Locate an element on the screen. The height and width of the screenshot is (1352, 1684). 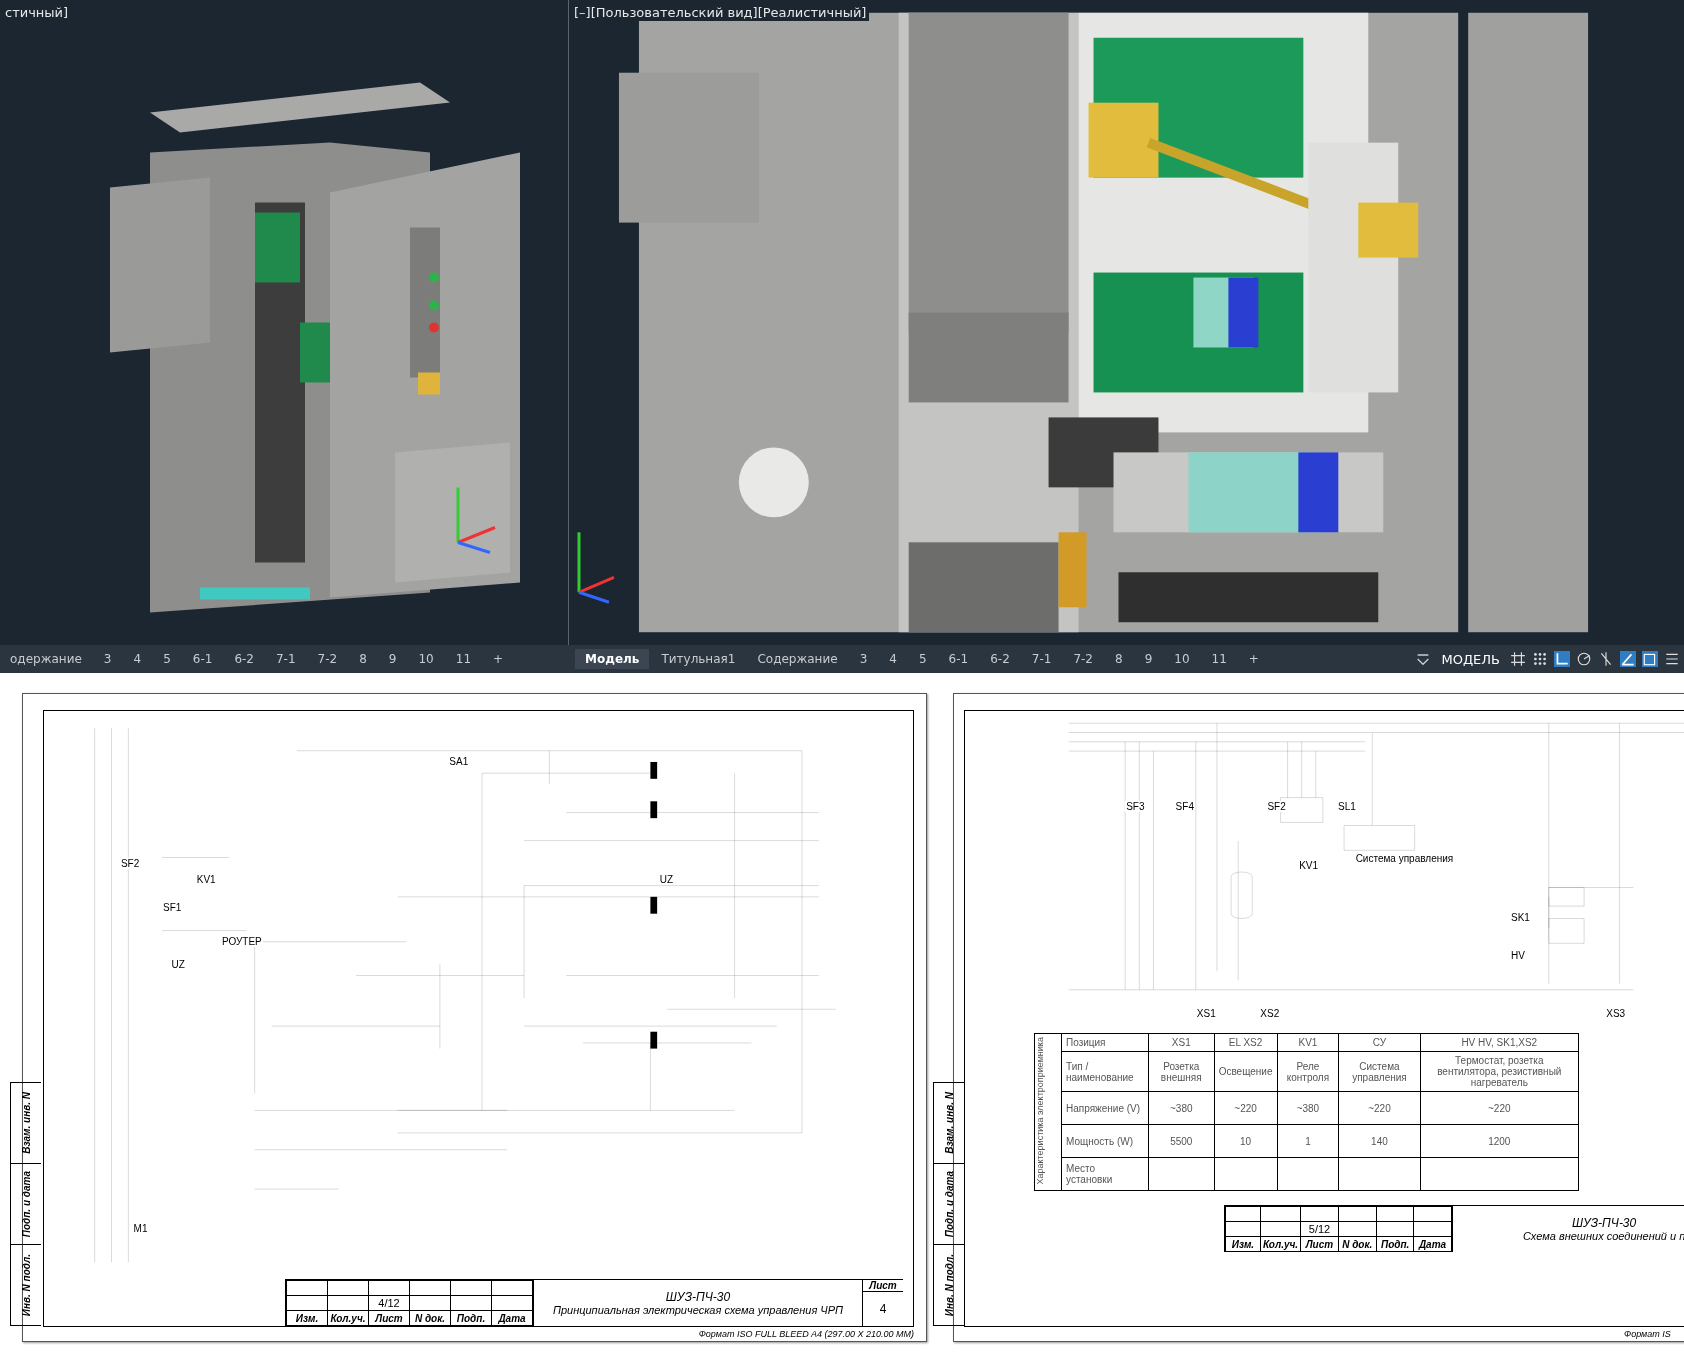
sheet-number: 4/12 is located at coordinates (389, 1303).